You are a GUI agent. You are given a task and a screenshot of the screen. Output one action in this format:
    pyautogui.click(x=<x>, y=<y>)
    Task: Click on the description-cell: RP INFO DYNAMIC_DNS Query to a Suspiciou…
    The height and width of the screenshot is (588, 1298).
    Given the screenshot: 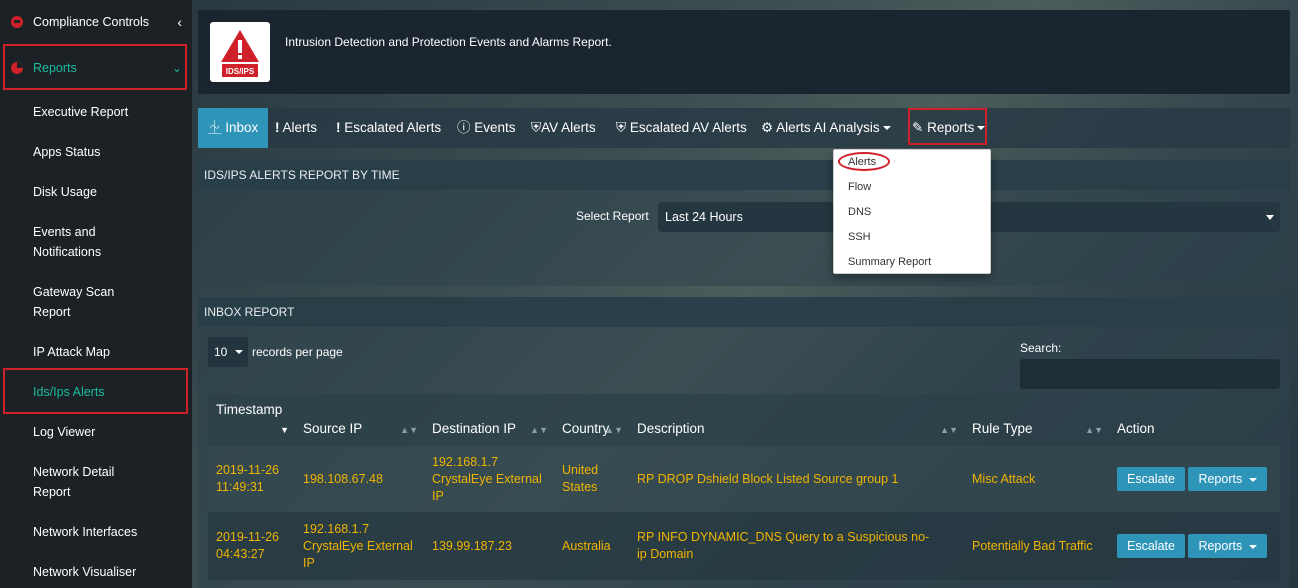 What is the action you would take?
    pyautogui.click(x=796, y=546)
    